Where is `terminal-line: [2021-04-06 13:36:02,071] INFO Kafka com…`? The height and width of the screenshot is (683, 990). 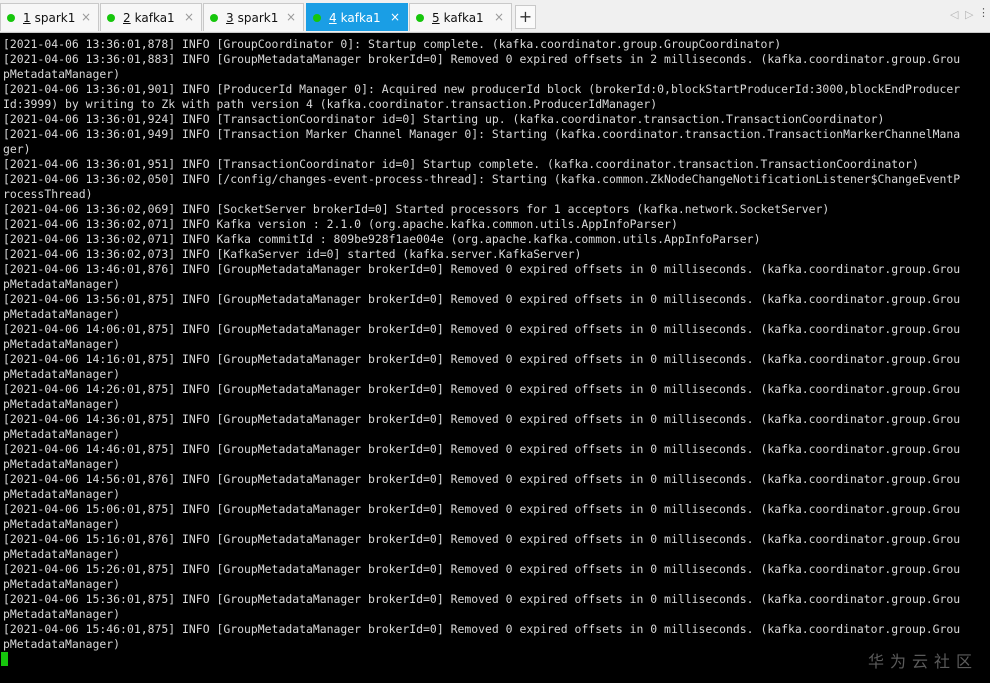 terminal-line: [2021-04-06 13:36:02,071] INFO Kafka com… is located at coordinates (382, 239).